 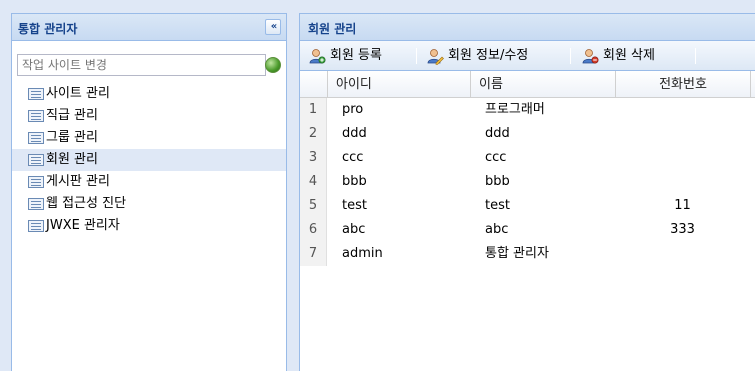 I want to click on menu-item-label: 사이트 관리, so click(x=78, y=93).